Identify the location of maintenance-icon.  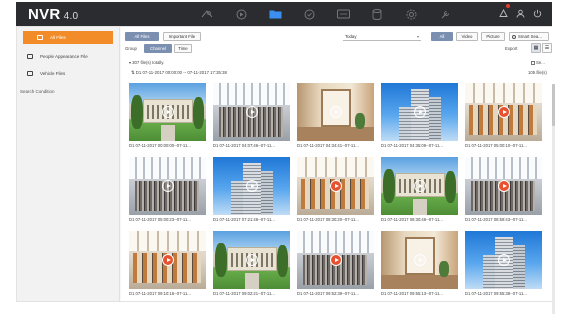
(445, 14).